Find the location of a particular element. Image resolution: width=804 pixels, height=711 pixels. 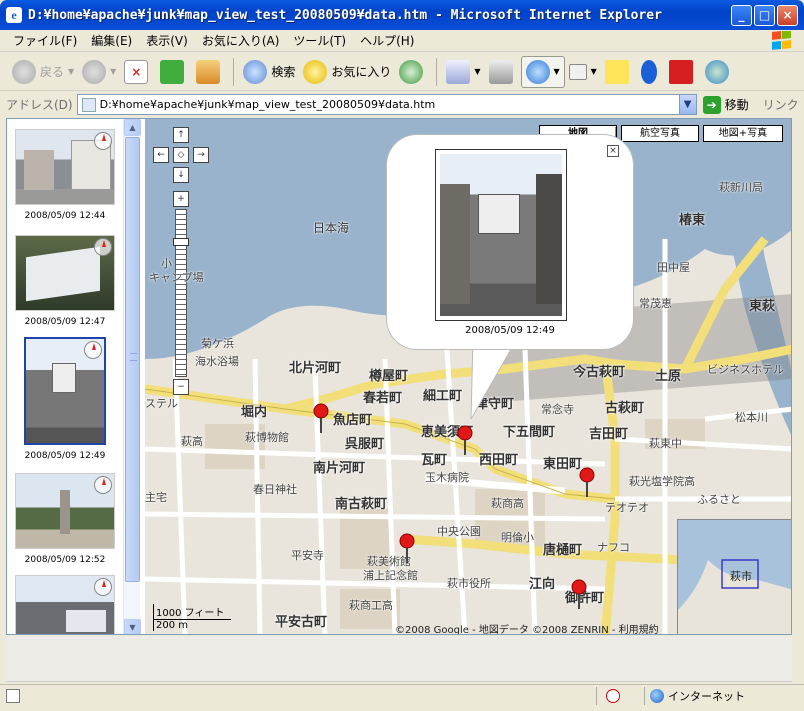

menu-file: ファイル(F) is located at coordinates (45, 40).